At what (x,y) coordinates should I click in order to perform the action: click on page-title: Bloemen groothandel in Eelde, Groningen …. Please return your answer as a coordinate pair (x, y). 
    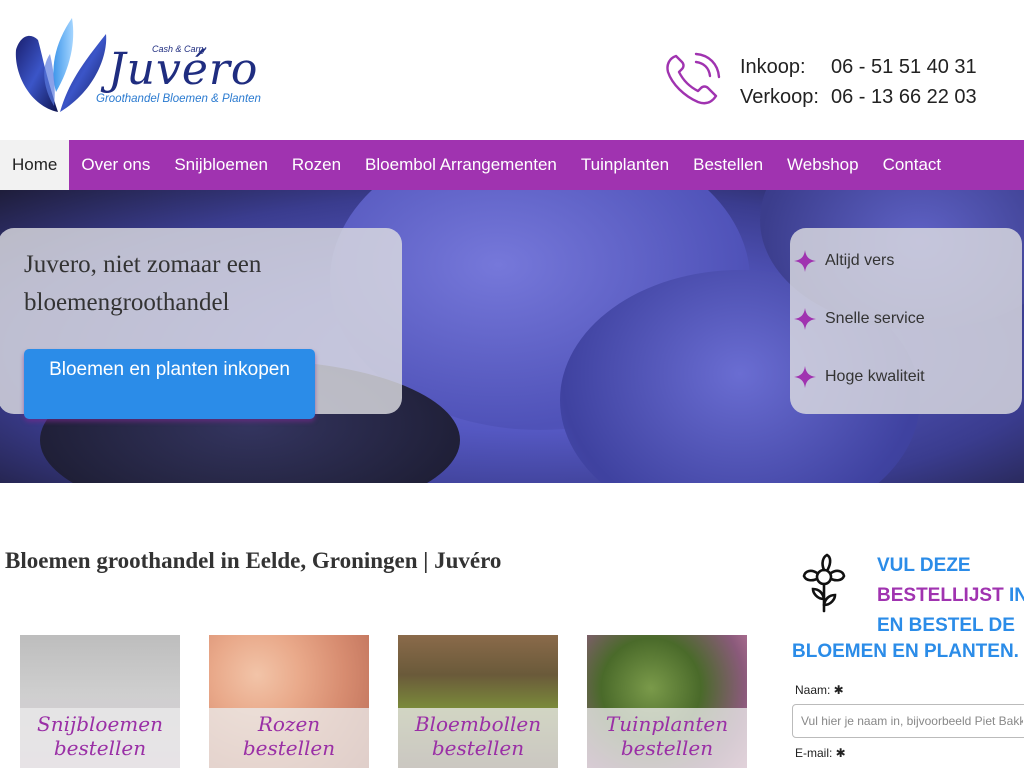
    Looking at the image, I should click on (253, 560).